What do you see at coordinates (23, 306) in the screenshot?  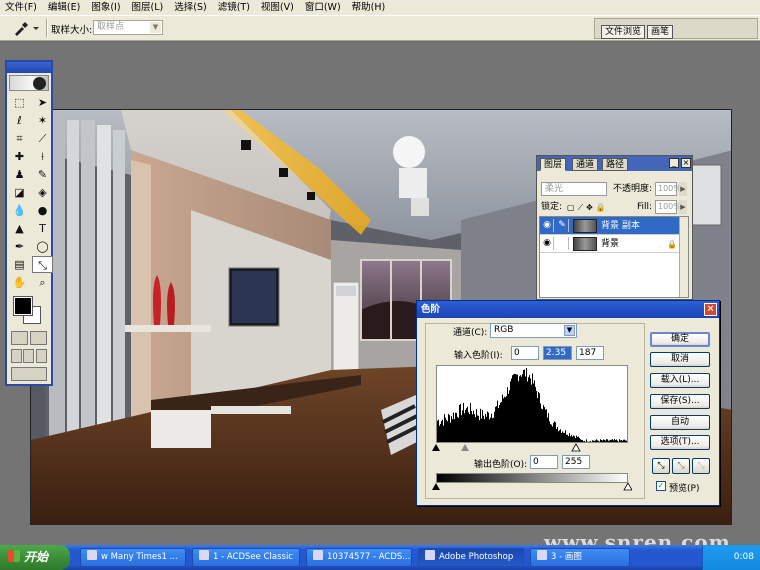 I see `foreground-color-swatch` at bounding box center [23, 306].